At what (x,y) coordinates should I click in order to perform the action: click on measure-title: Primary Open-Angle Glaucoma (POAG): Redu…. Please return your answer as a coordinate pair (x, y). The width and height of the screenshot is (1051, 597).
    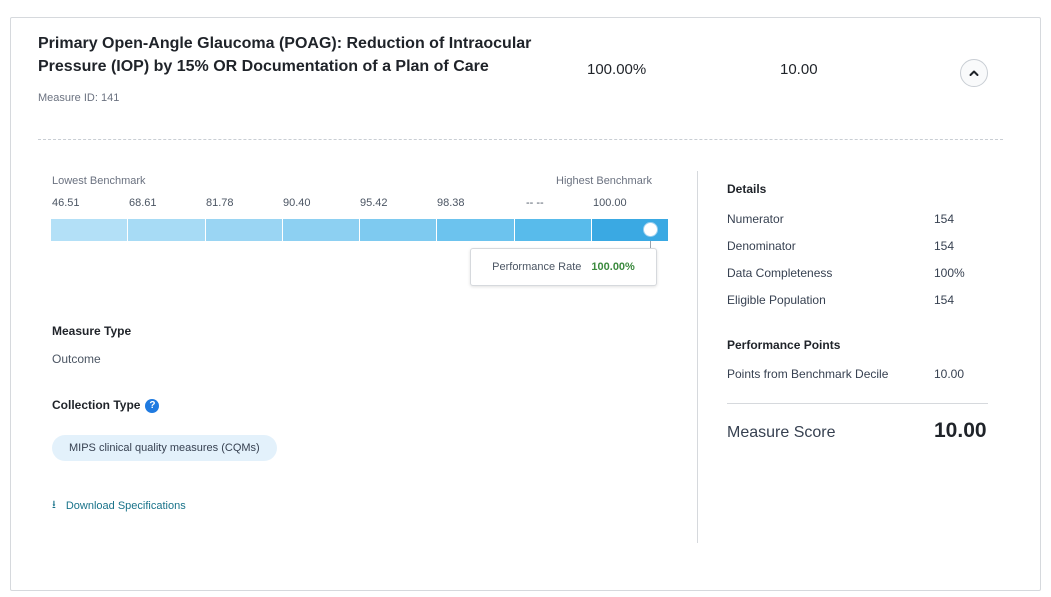
    Looking at the image, I should click on (285, 55).